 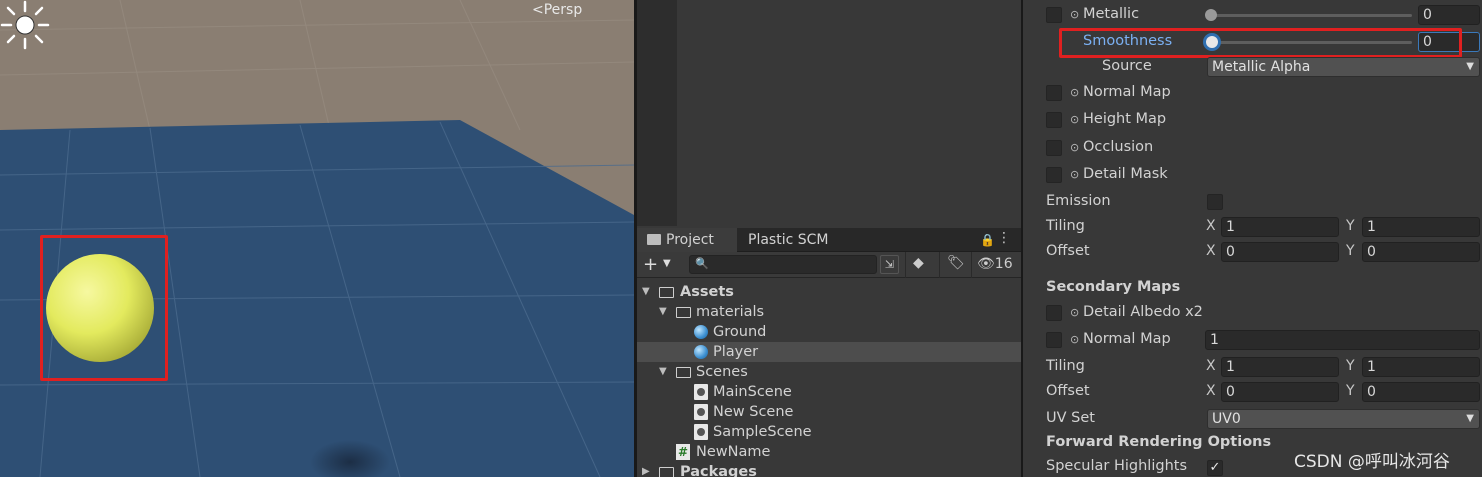 What do you see at coordinates (1127, 92) in the screenshot?
I see `normal-map-label: Normal Map` at bounding box center [1127, 92].